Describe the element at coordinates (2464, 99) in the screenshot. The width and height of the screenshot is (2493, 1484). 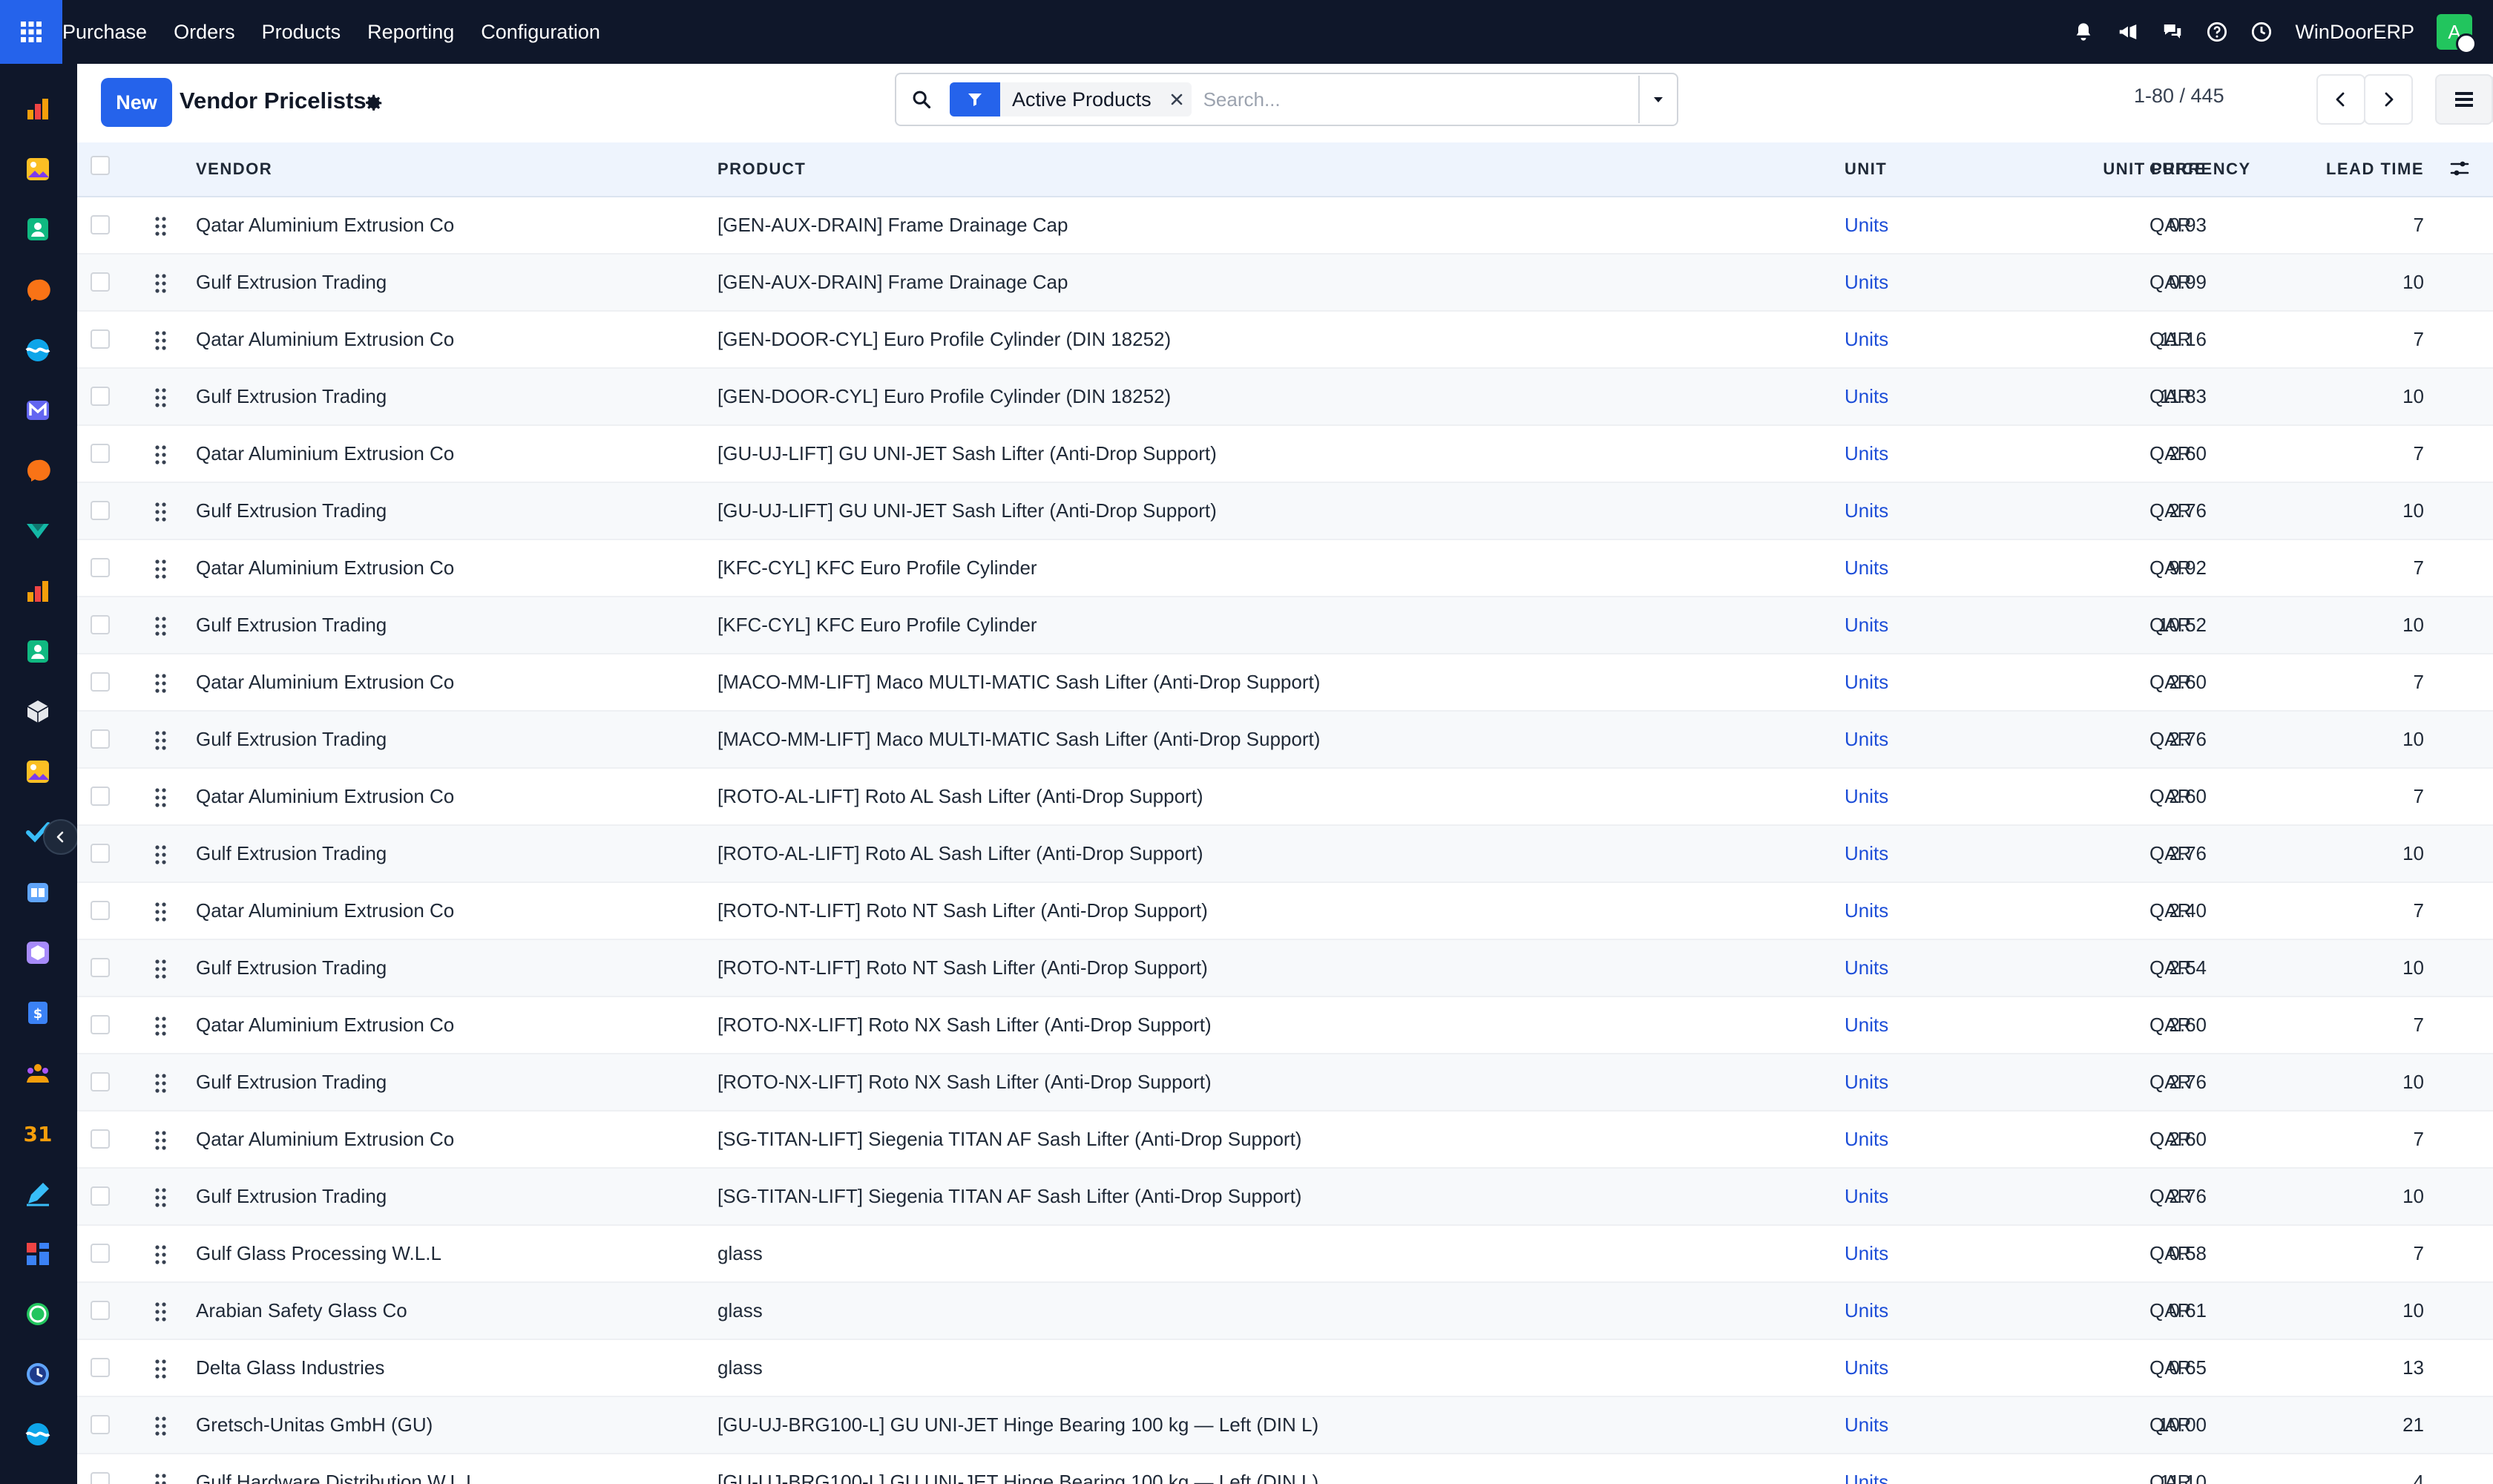
I see `list-view-button` at that location.